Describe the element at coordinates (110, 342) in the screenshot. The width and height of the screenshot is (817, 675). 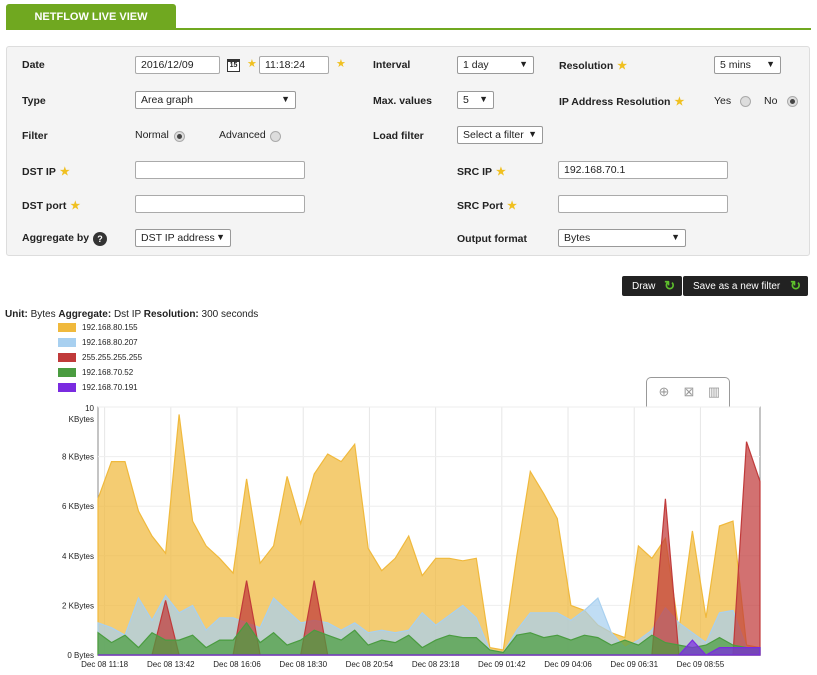
I see `legend-label: 192.168.80.207` at that location.